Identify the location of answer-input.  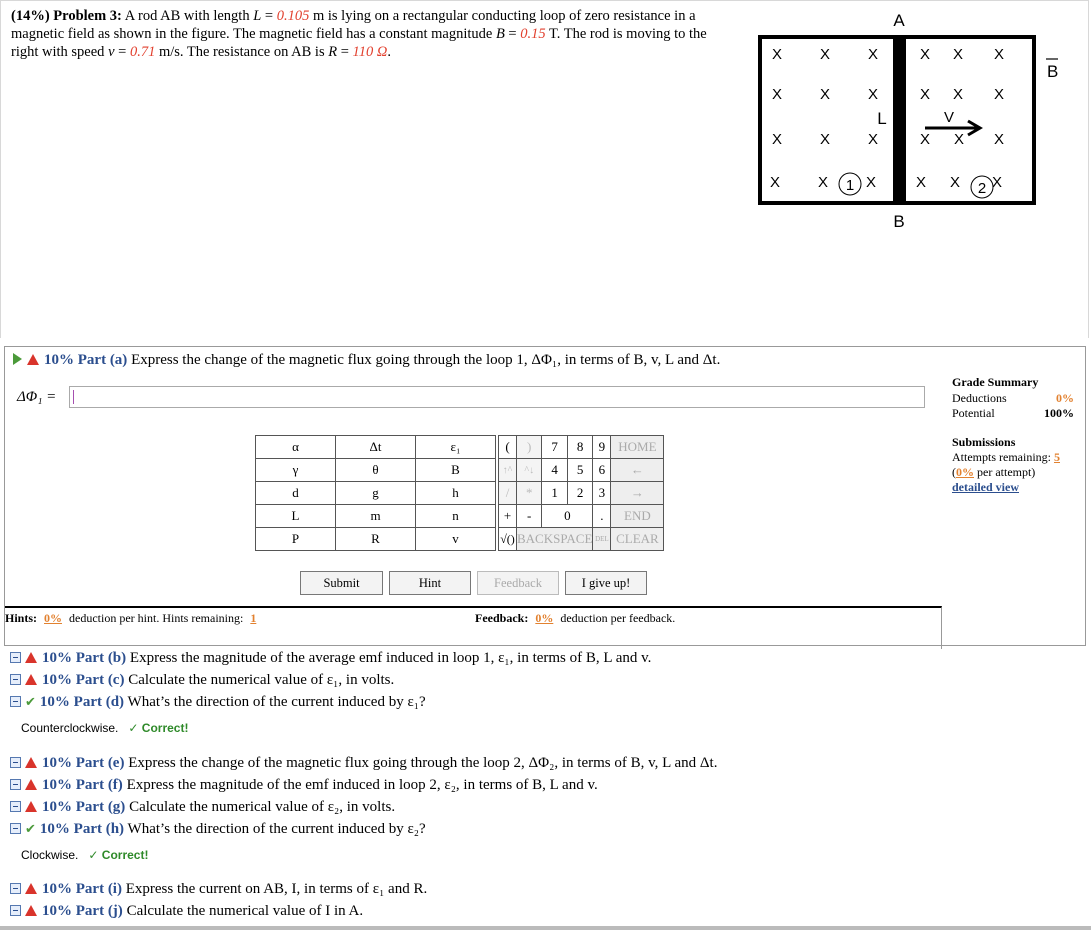
(497, 397).